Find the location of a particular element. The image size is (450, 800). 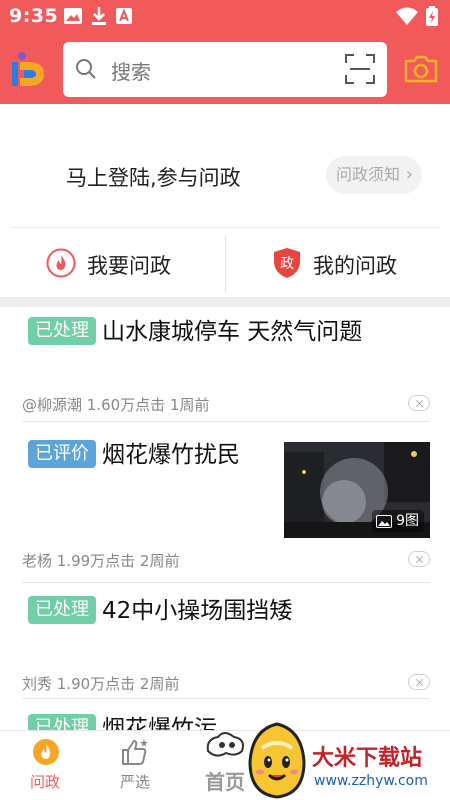

image-count: 9图 is located at coordinates (407, 521).